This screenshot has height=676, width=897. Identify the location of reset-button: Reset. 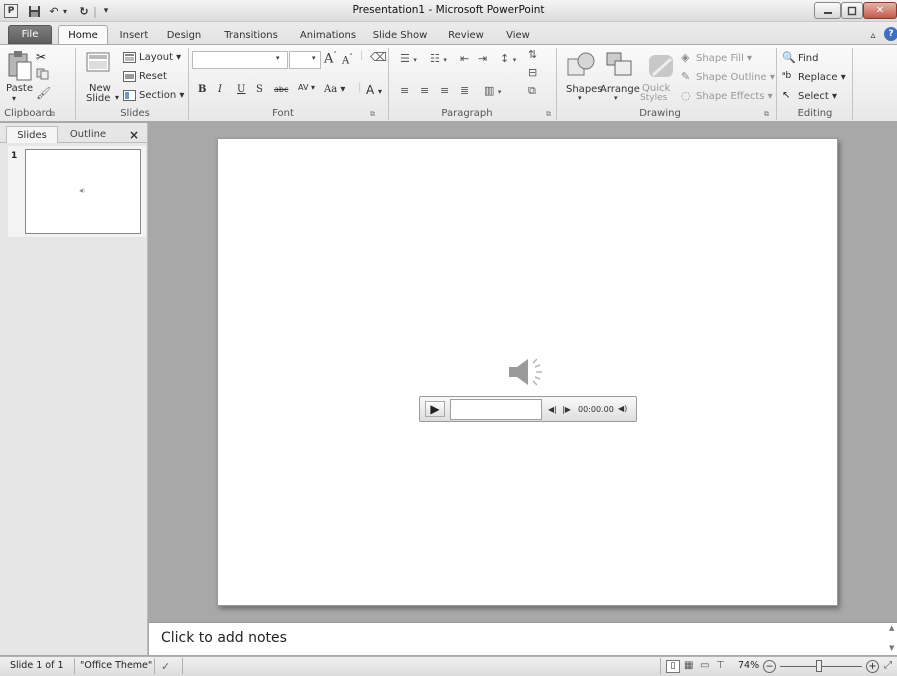
(153, 76).